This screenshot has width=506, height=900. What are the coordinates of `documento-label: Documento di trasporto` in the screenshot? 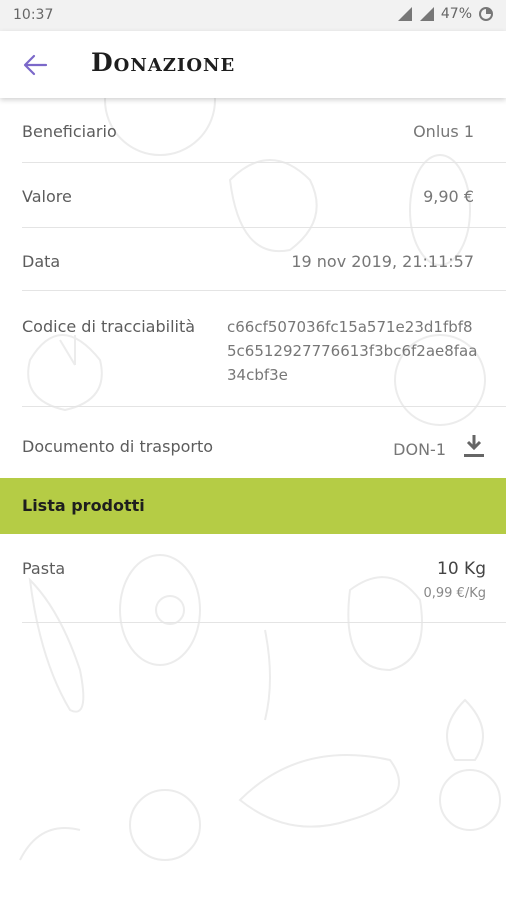 It's located at (118, 446).